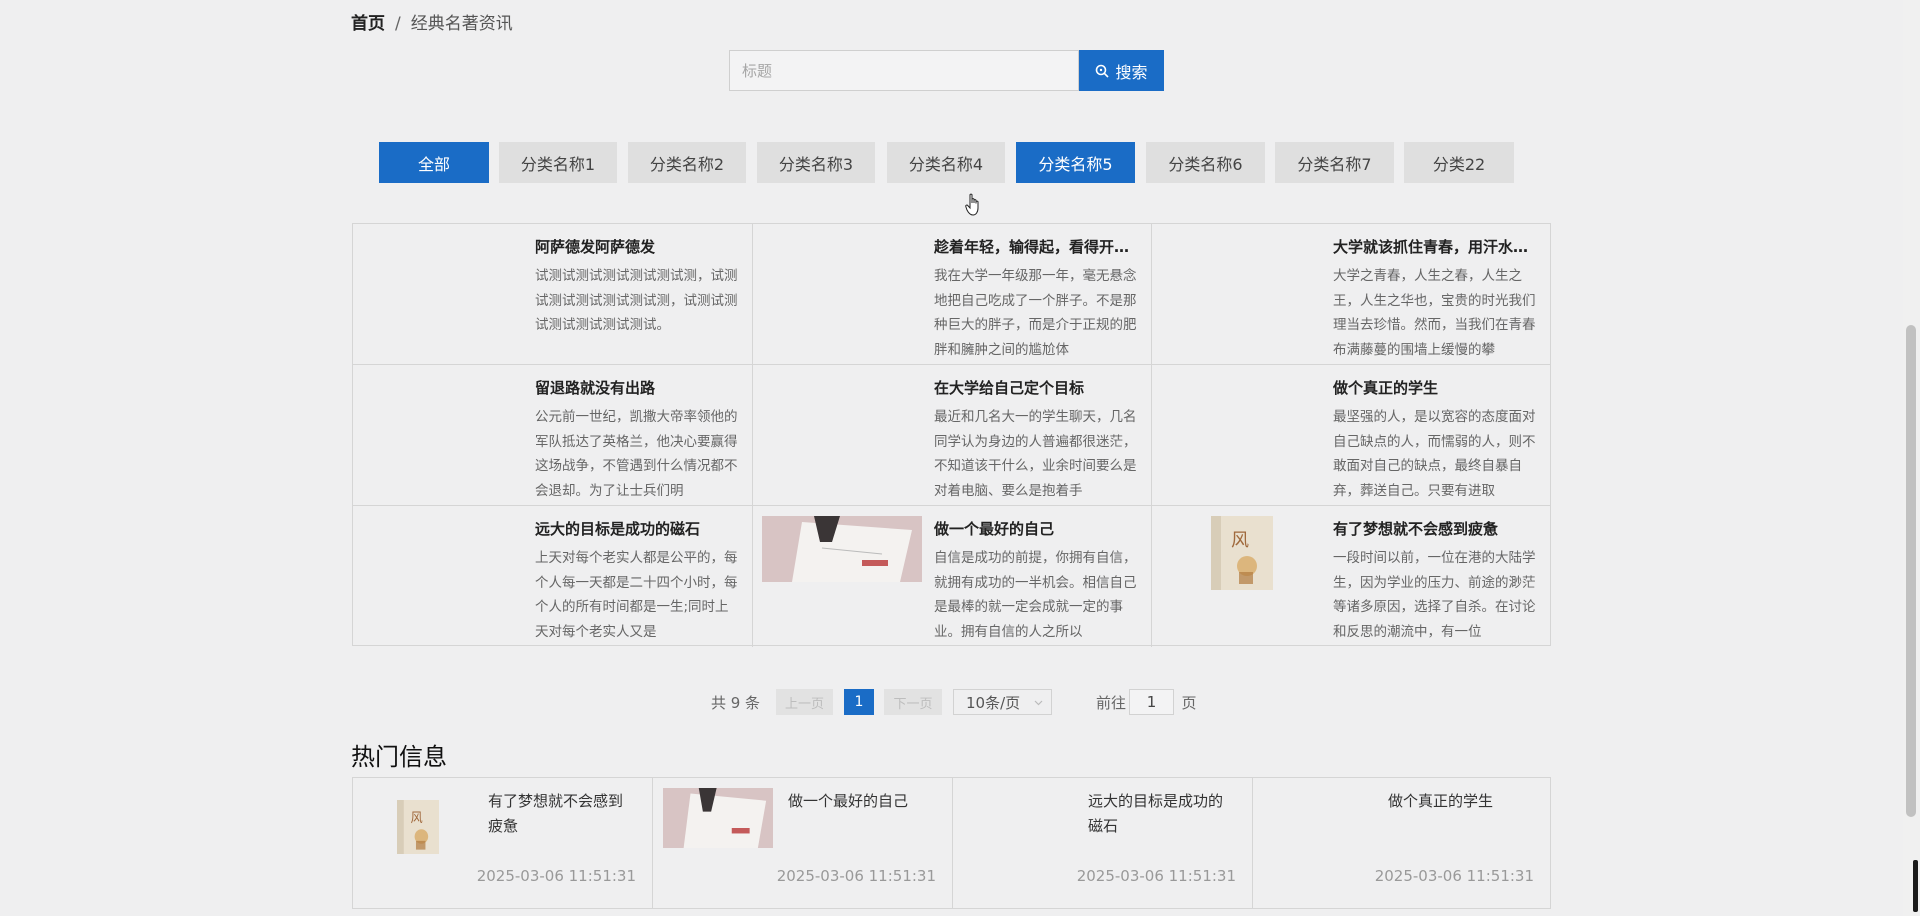 The height and width of the screenshot is (916, 1920). I want to click on category-tab-2: 分类名称2, so click(687, 162).